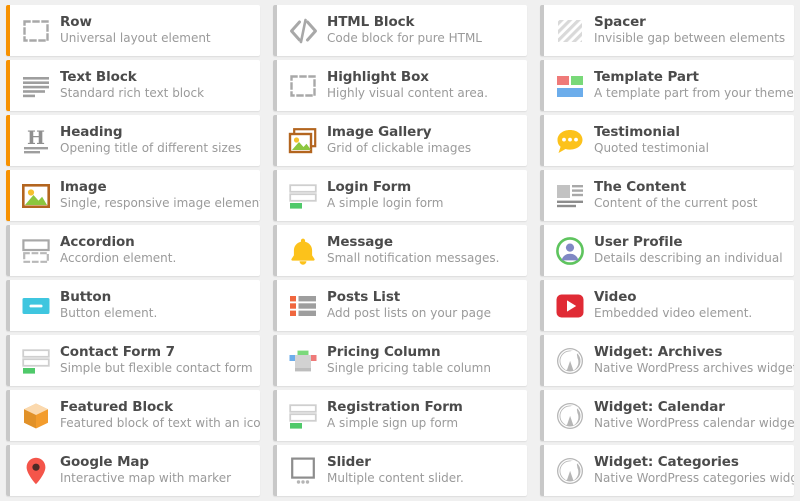 The width and height of the screenshot is (800, 501). I want to click on play-button-icon, so click(570, 305).